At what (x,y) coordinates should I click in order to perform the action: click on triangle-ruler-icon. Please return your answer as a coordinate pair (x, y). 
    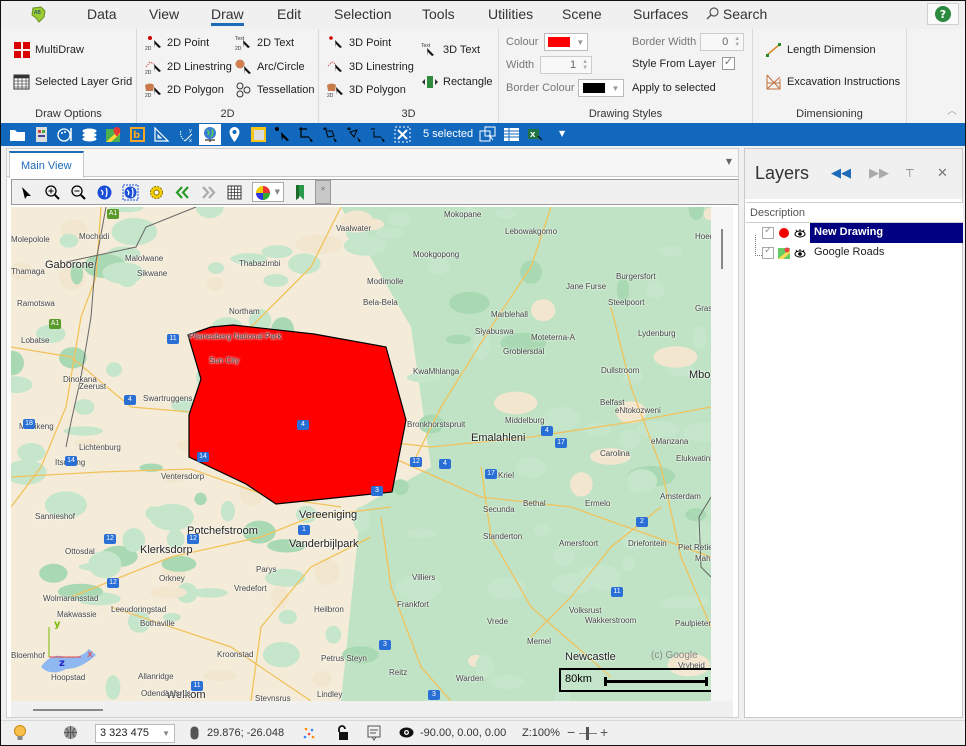
    Looking at the image, I should click on (161, 134).